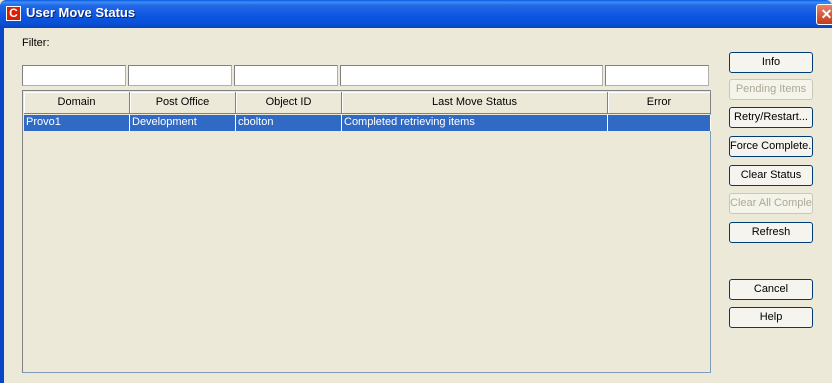 The width and height of the screenshot is (832, 383). I want to click on window-title: User Move Status, so click(81, 12).